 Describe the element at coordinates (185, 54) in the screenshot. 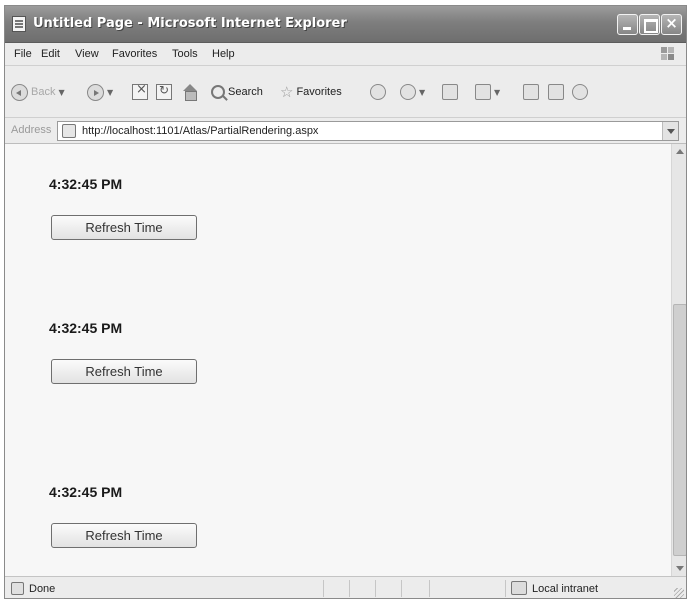

I see `menu-tools: Tools` at that location.